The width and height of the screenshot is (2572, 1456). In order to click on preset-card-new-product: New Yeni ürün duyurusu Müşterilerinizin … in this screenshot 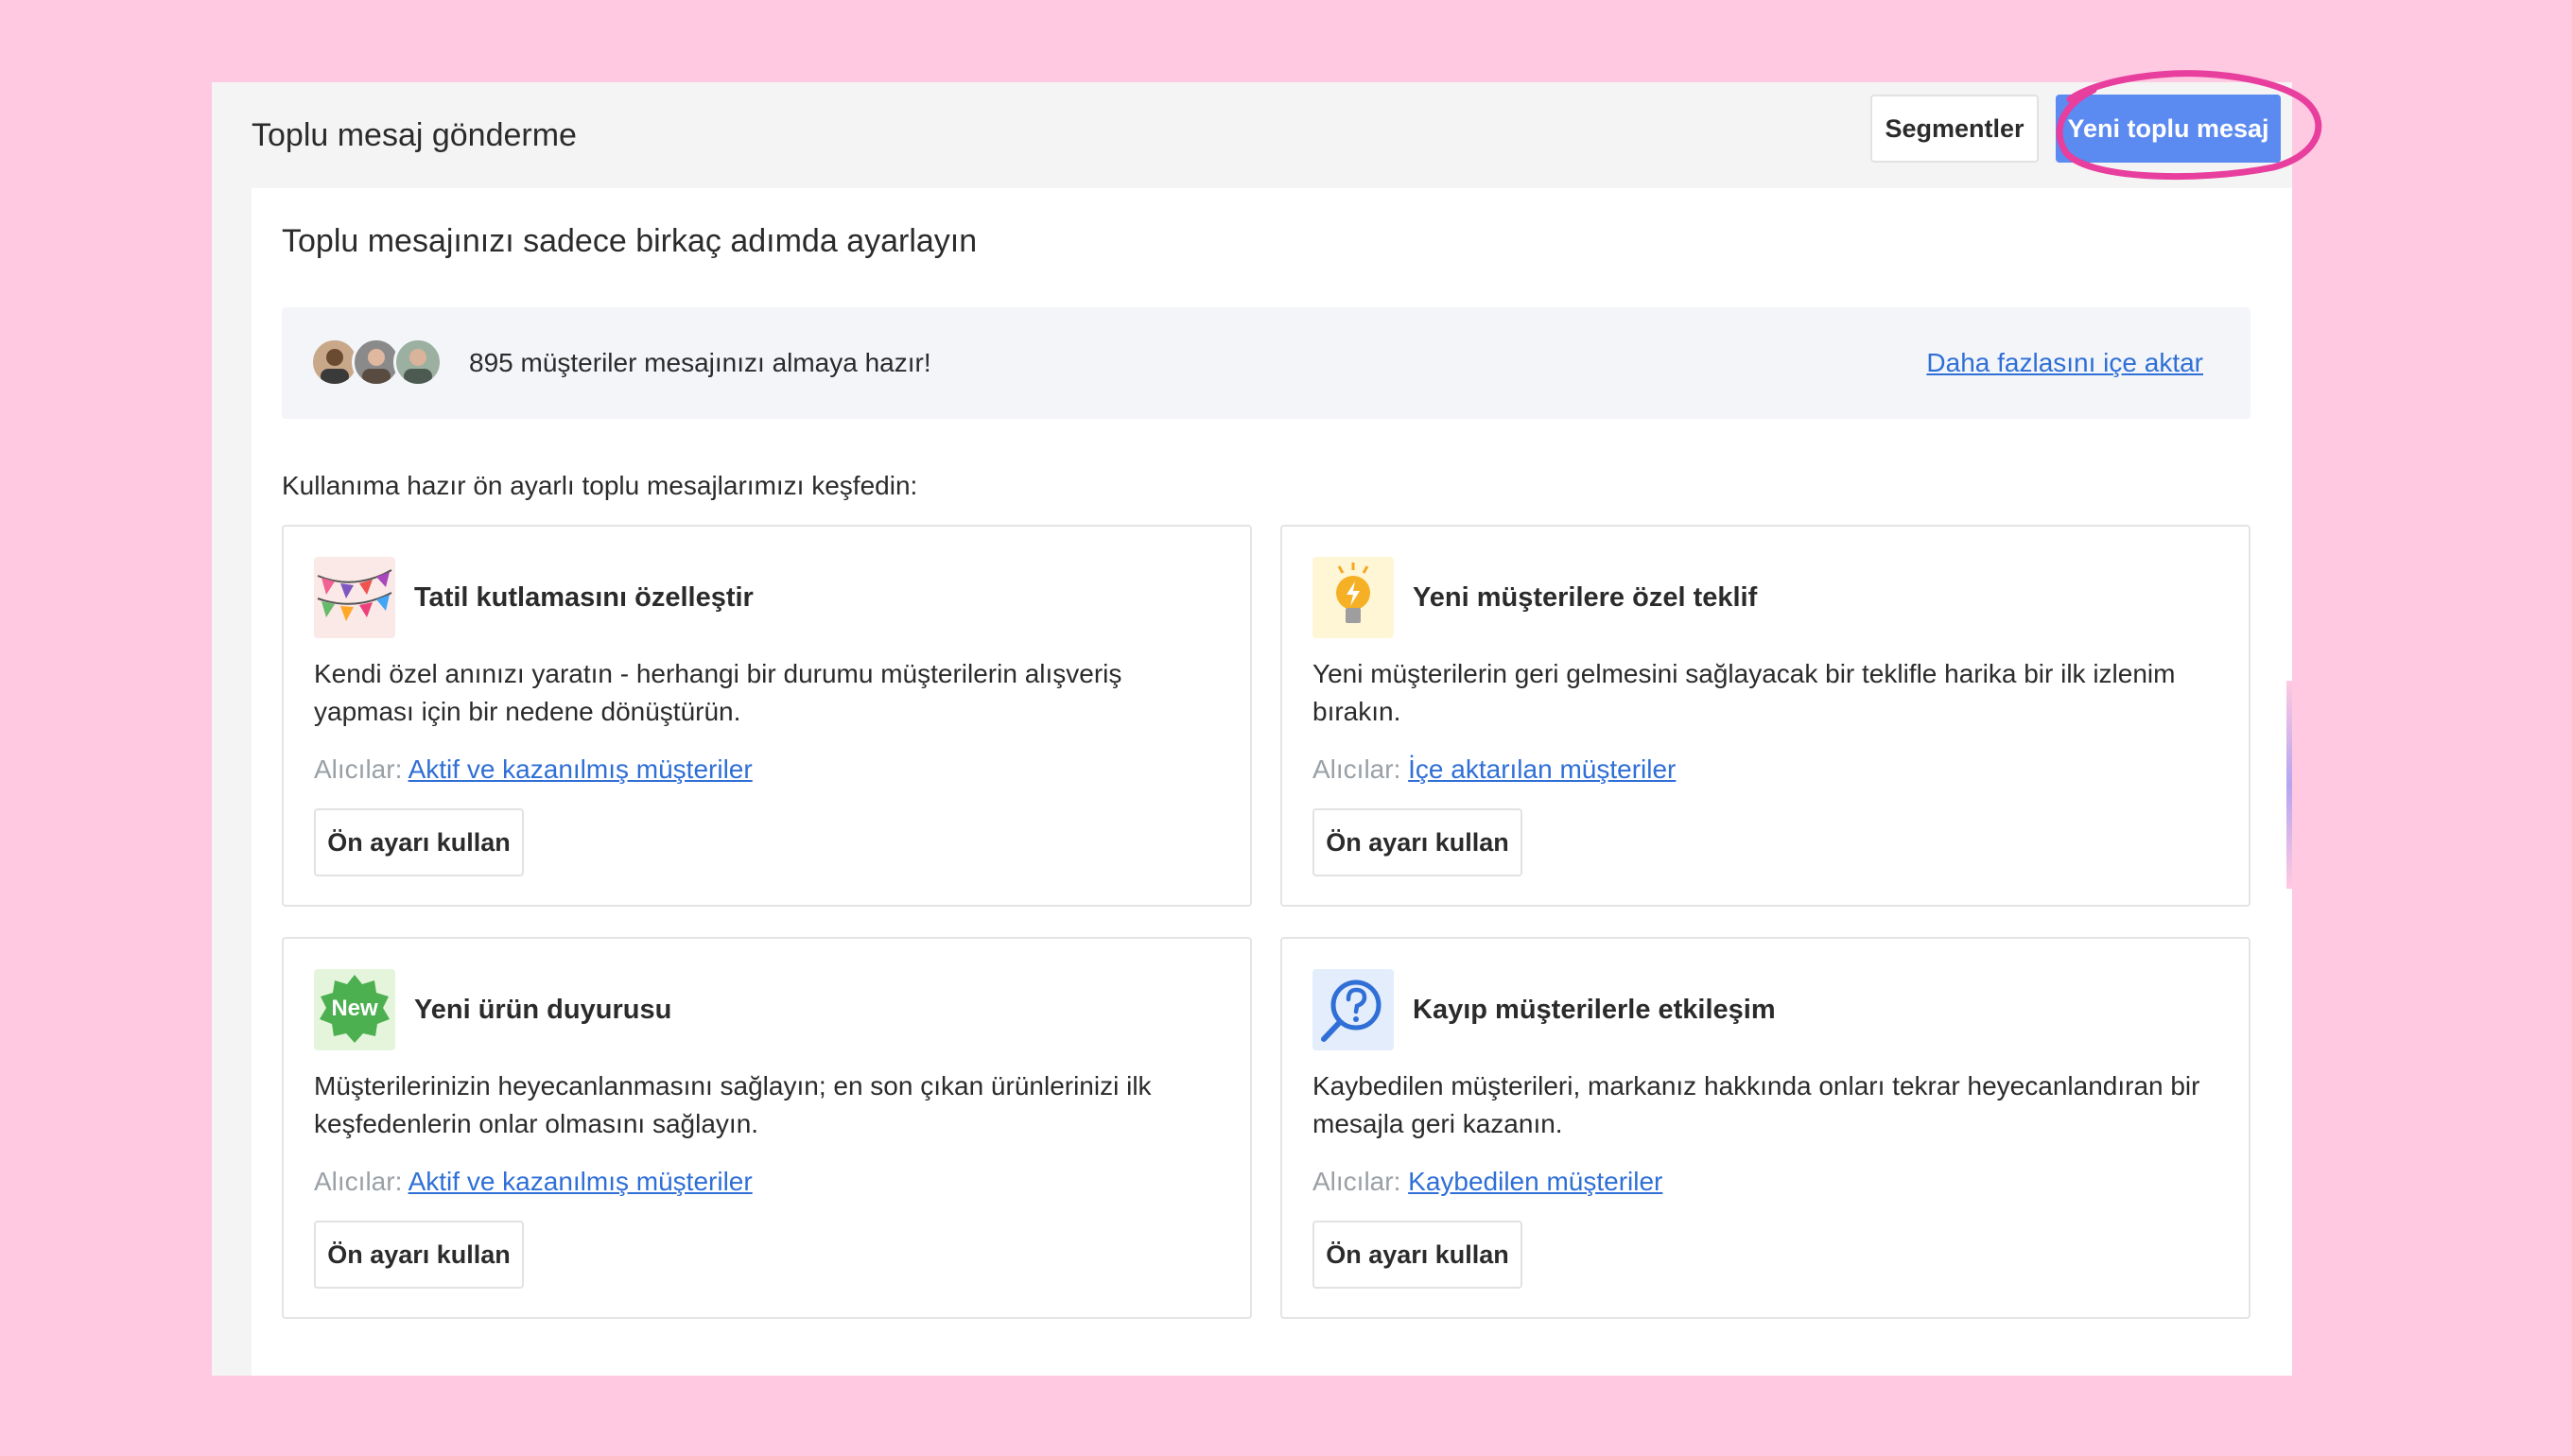, I will do `click(767, 1128)`.